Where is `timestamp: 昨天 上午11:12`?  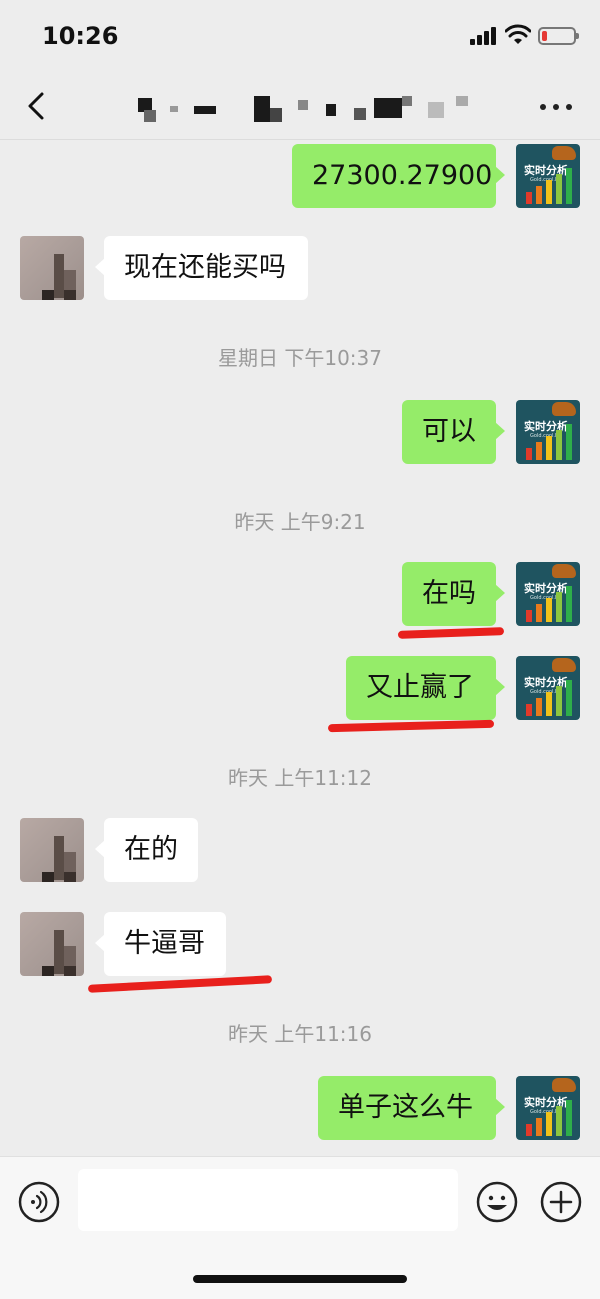 timestamp: 昨天 上午11:12 is located at coordinates (300, 778).